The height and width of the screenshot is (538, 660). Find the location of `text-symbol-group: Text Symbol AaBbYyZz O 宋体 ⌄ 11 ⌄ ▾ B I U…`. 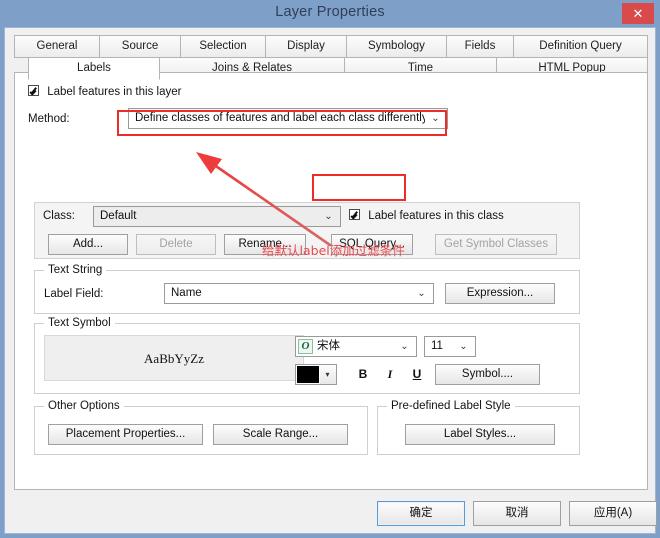

text-symbol-group: Text Symbol AaBbYyZz O 宋体 ⌄ 11 ⌄ ▾ B I U… is located at coordinates (307, 355).